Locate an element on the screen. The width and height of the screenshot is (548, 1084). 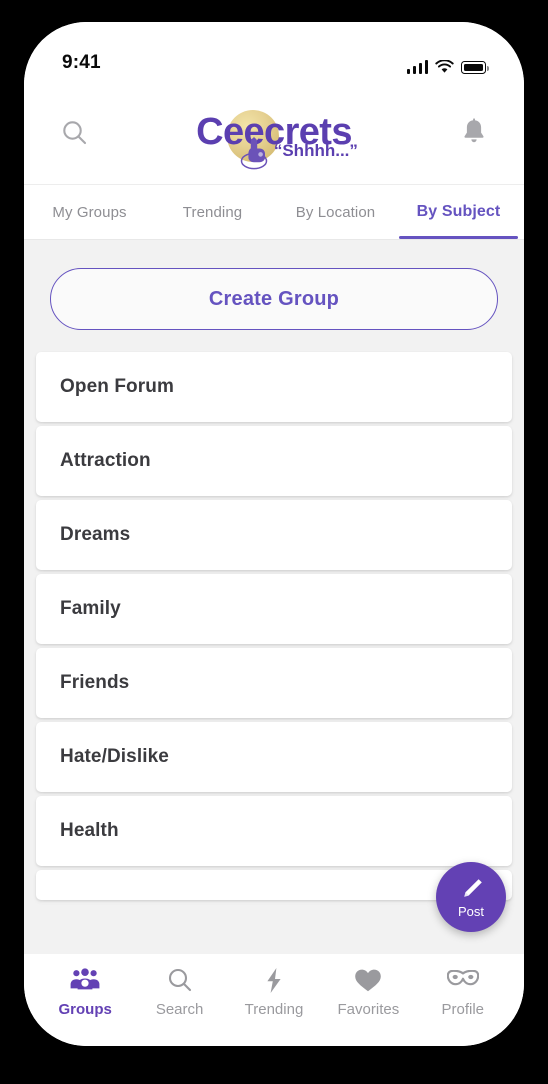
tab-label: By Subject is located at coordinates (458, 211).